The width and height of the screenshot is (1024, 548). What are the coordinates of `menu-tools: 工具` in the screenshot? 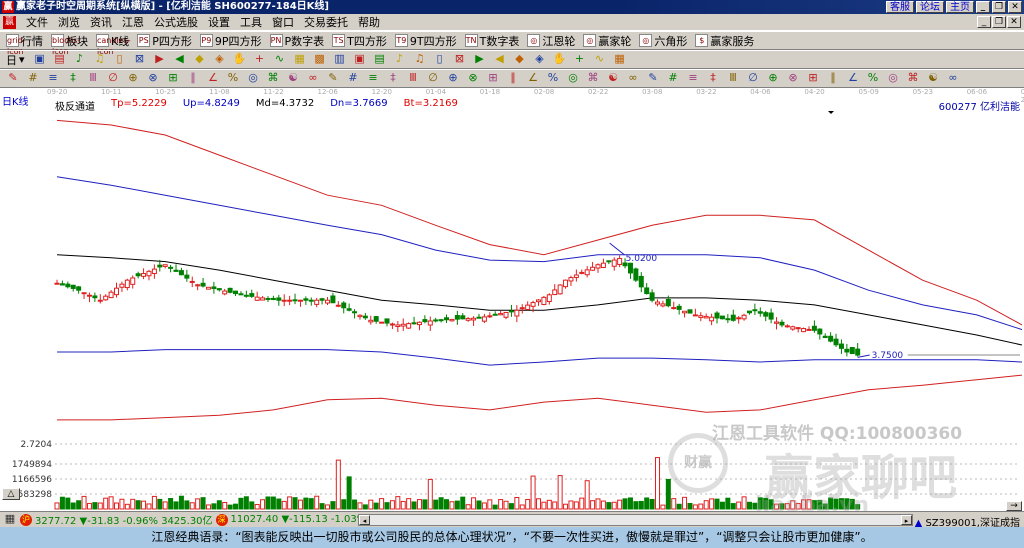 It's located at (251, 22).